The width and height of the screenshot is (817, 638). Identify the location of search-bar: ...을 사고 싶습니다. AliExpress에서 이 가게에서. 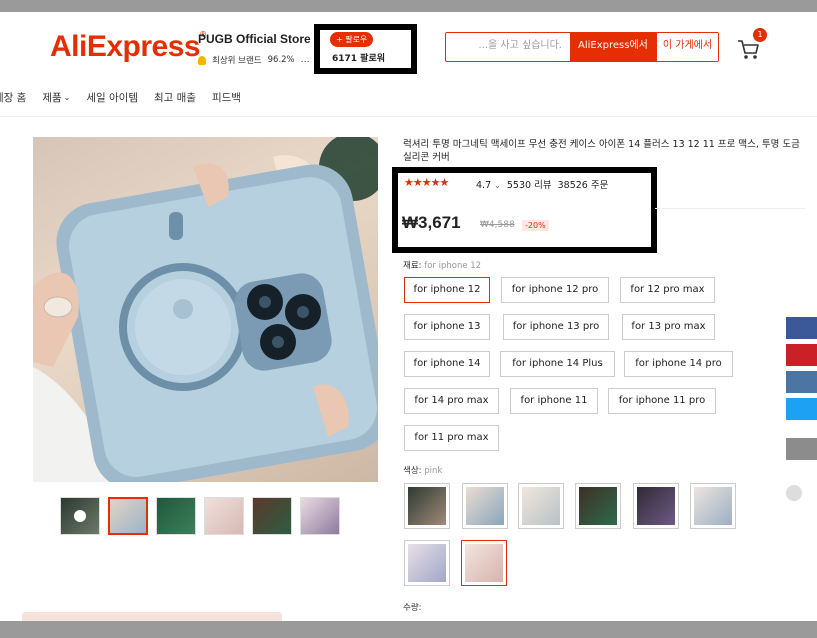
(582, 47).